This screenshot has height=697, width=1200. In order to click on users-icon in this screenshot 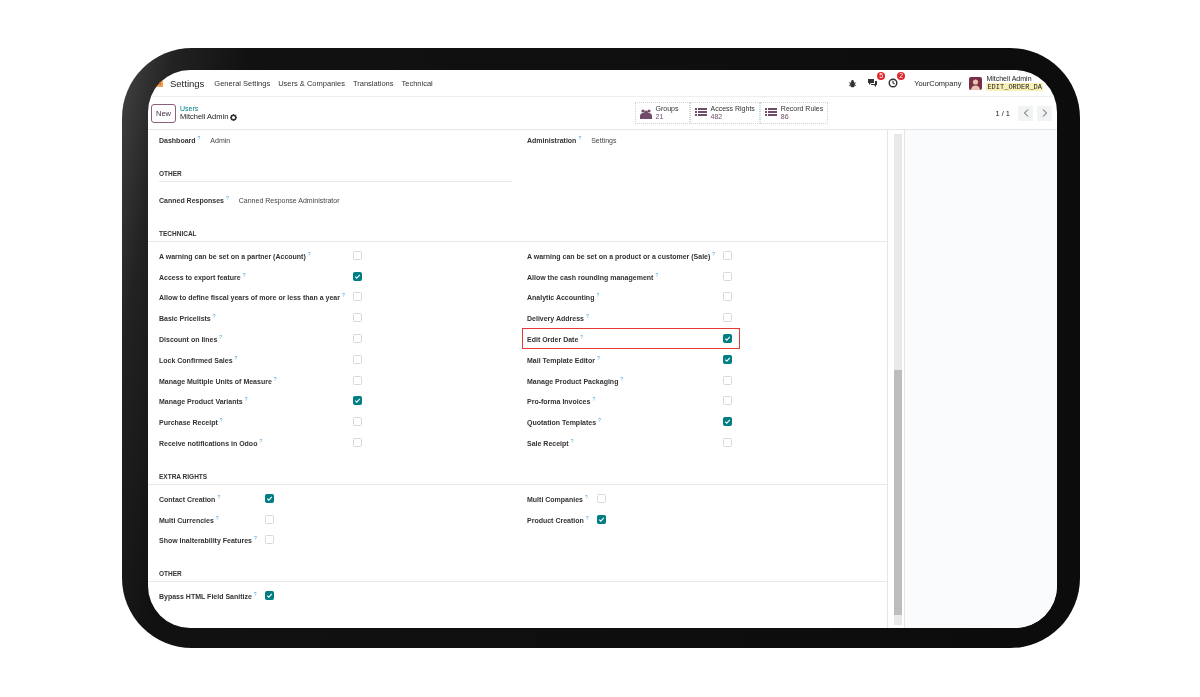, I will do `click(645, 113)`.